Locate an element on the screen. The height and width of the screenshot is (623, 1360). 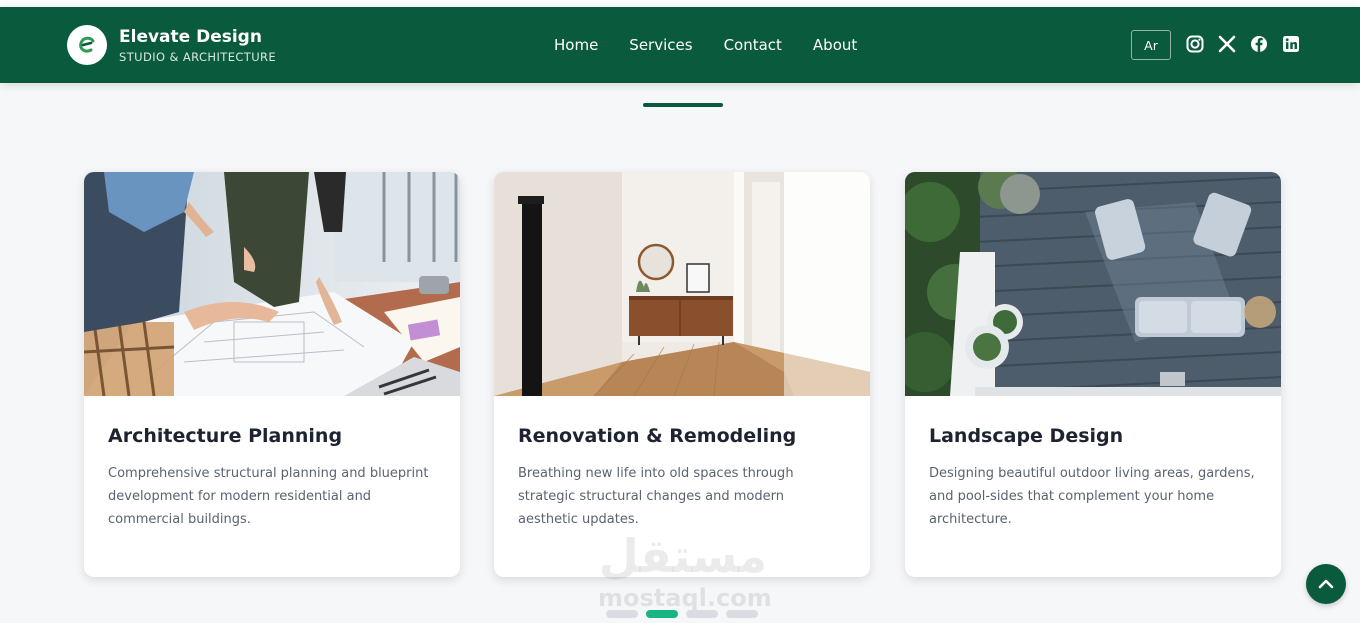
watermark-latin: mostaql.com is located at coordinates (685, 598).